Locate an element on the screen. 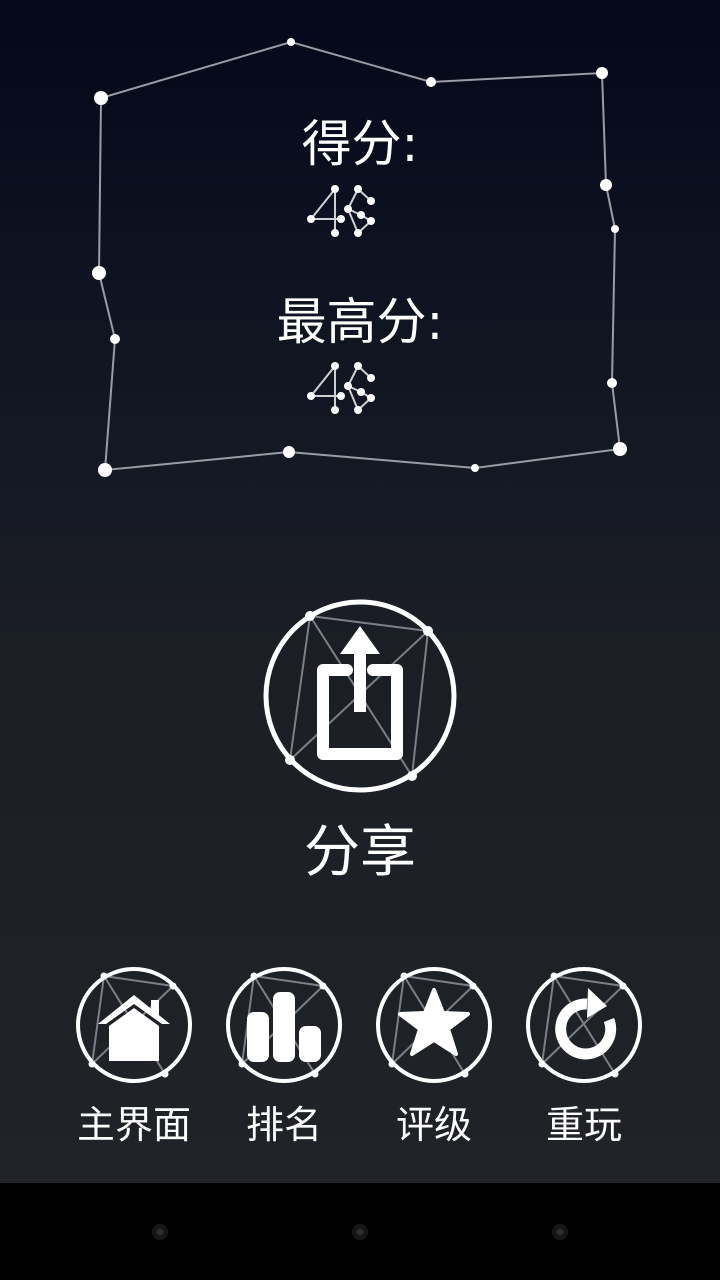  rating-label: 评级 is located at coordinates (433, 1125).